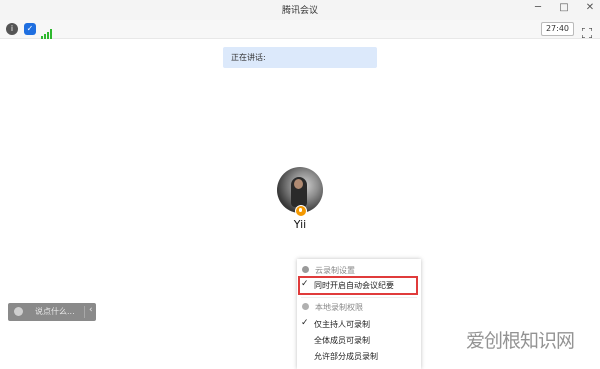 The image size is (600, 369). Describe the element at coordinates (305, 306) in the screenshot. I see `record-icon` at that location.